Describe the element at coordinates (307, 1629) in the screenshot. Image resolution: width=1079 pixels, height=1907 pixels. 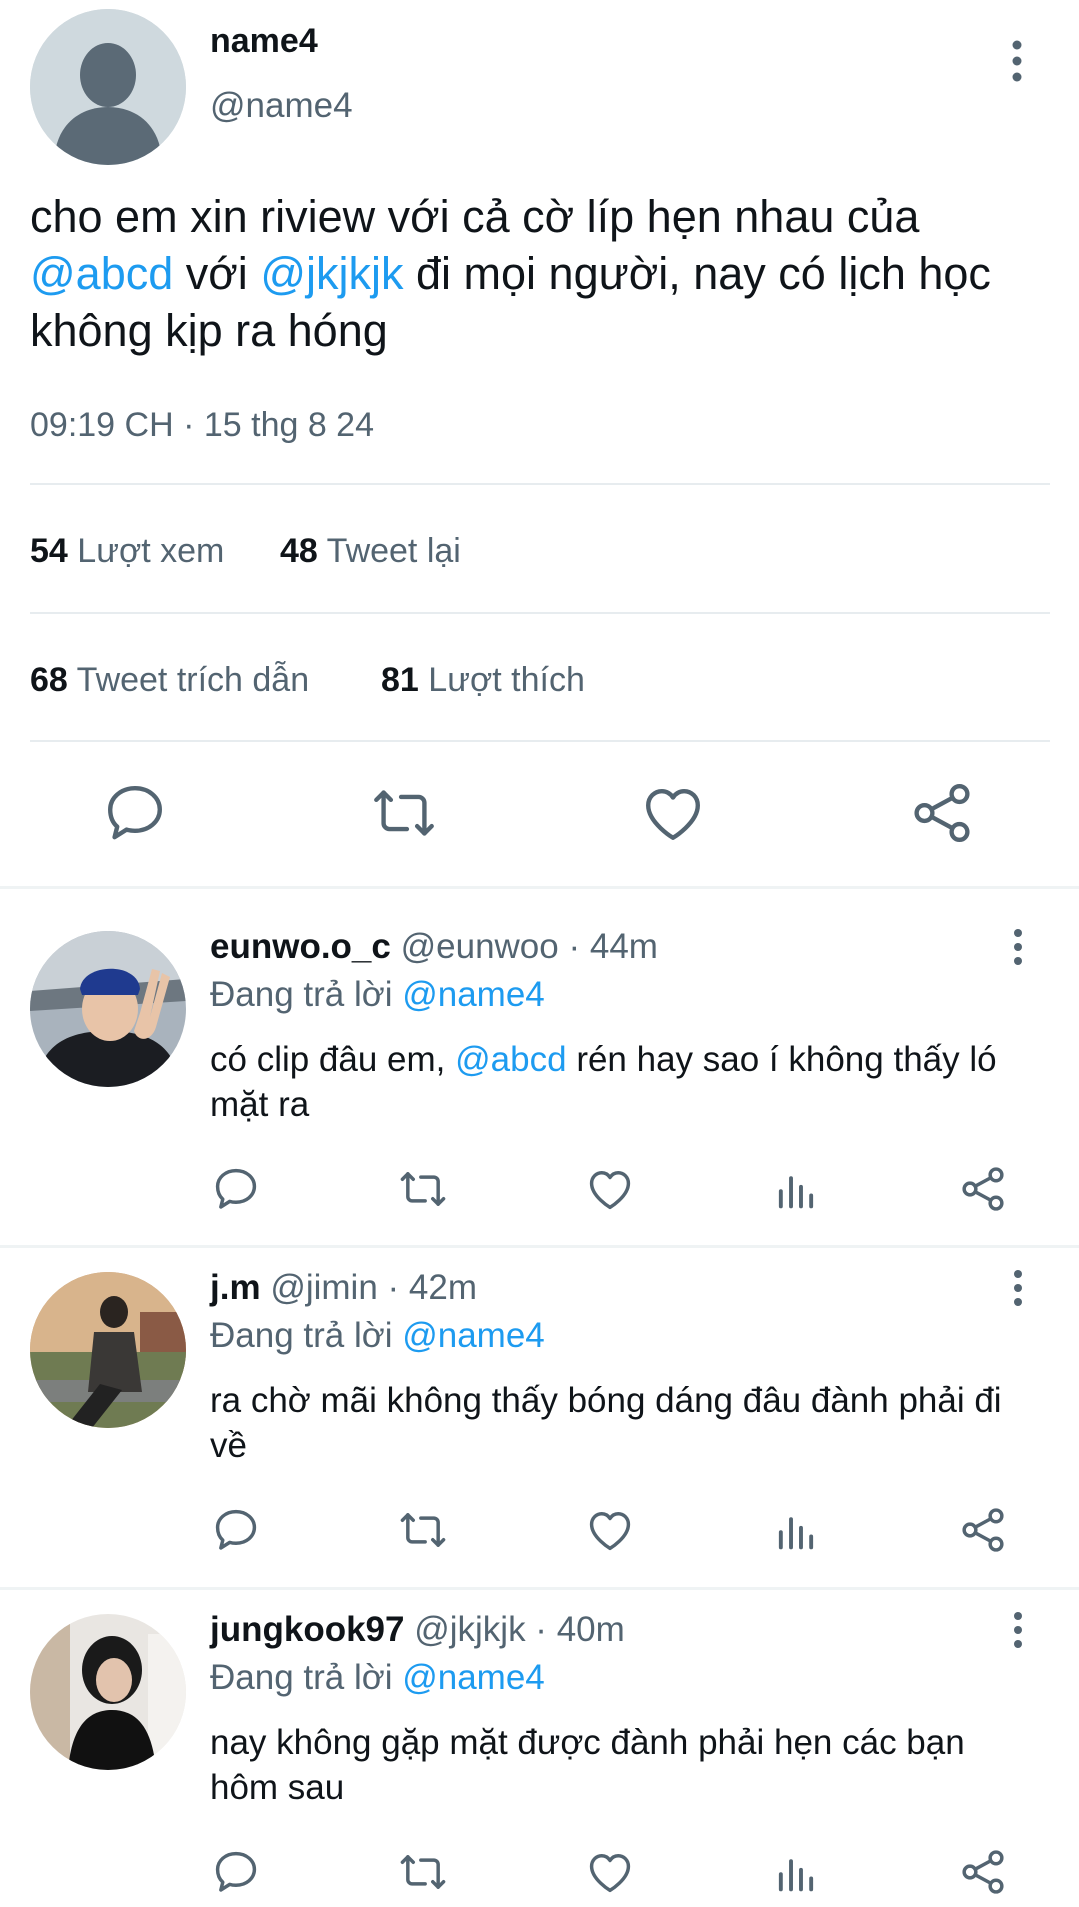
I see `reply-display-name: jungkook97` at that location.